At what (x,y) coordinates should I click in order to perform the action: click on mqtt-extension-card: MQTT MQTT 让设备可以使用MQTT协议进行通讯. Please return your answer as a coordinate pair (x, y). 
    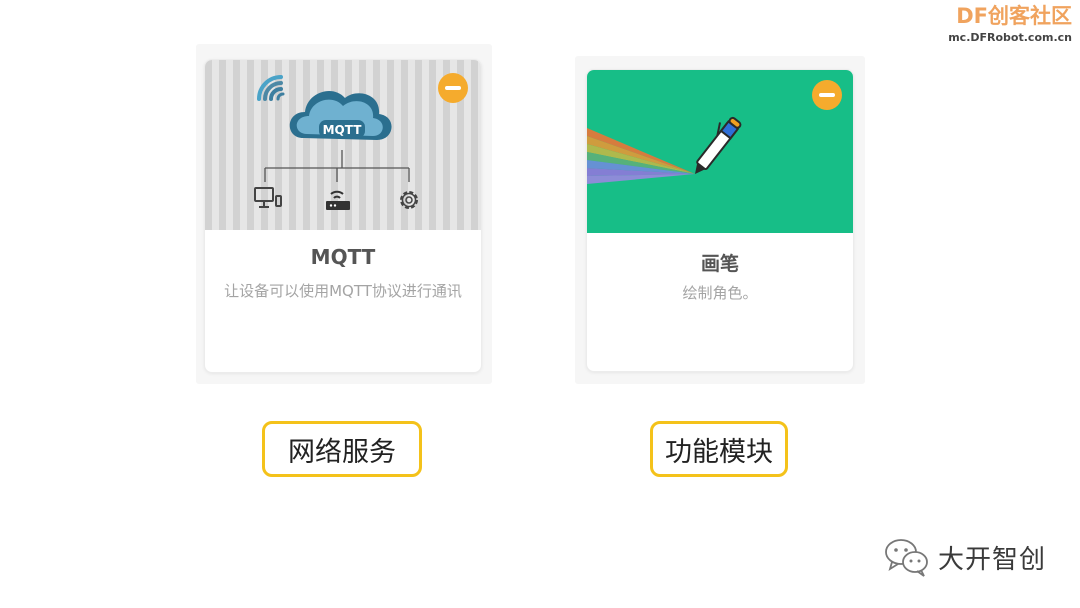
    Looking at the image, I should click on (343, 216).